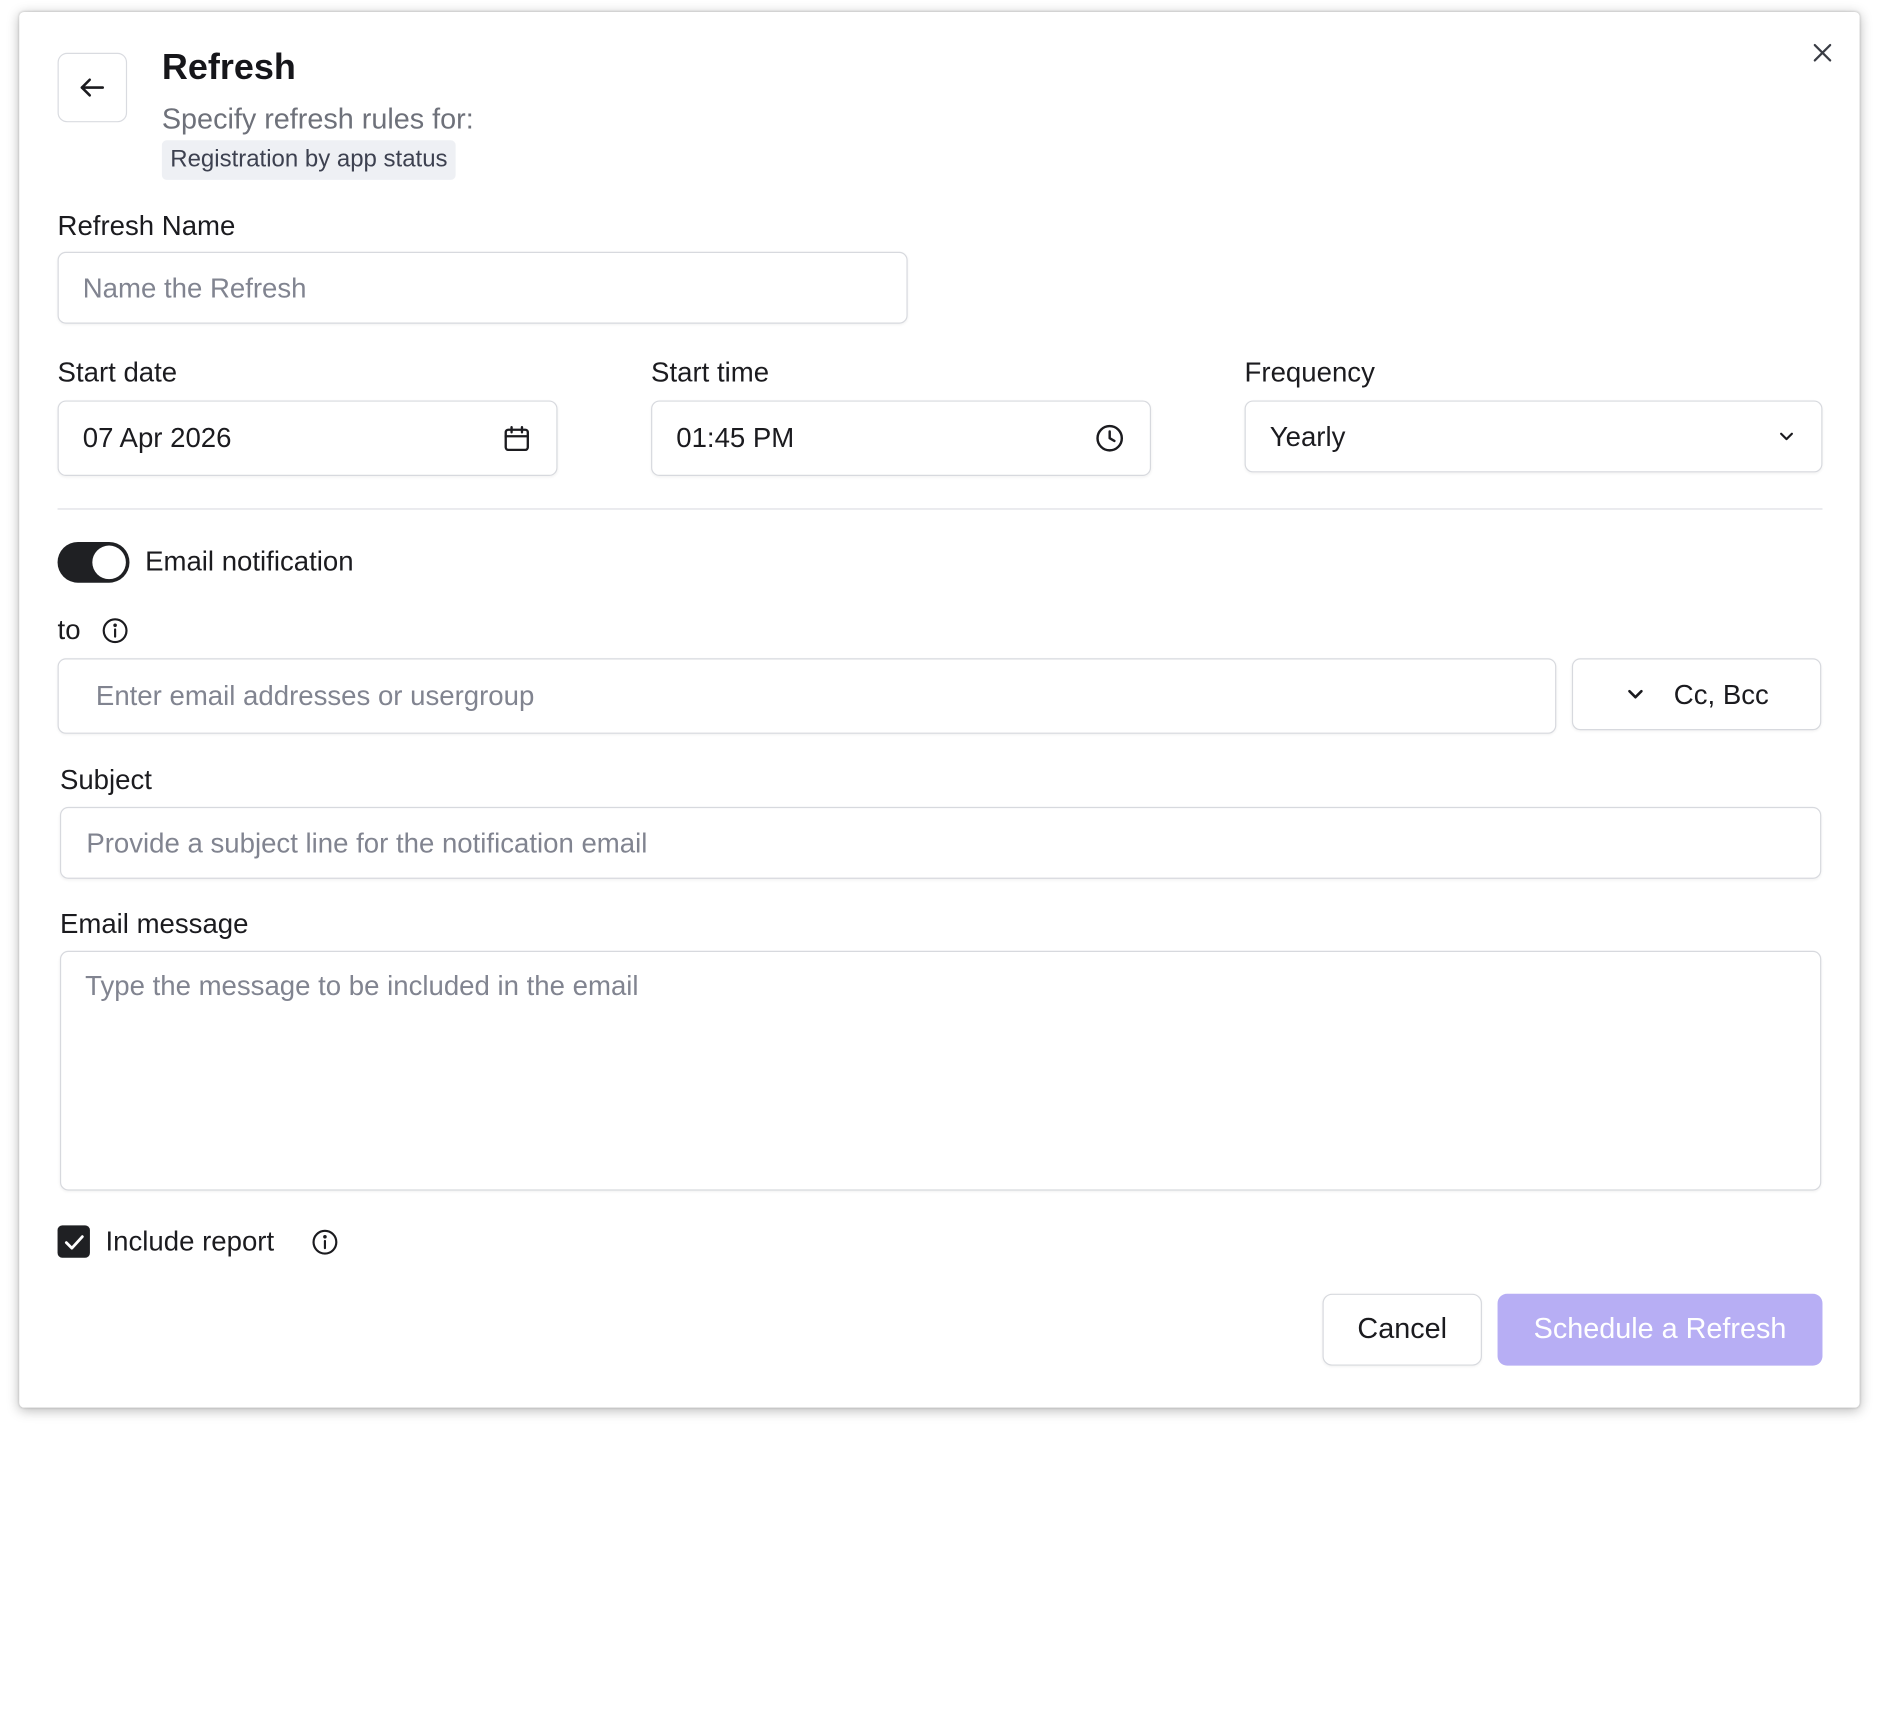  I want to click on recipients-field, so click(807, 696).